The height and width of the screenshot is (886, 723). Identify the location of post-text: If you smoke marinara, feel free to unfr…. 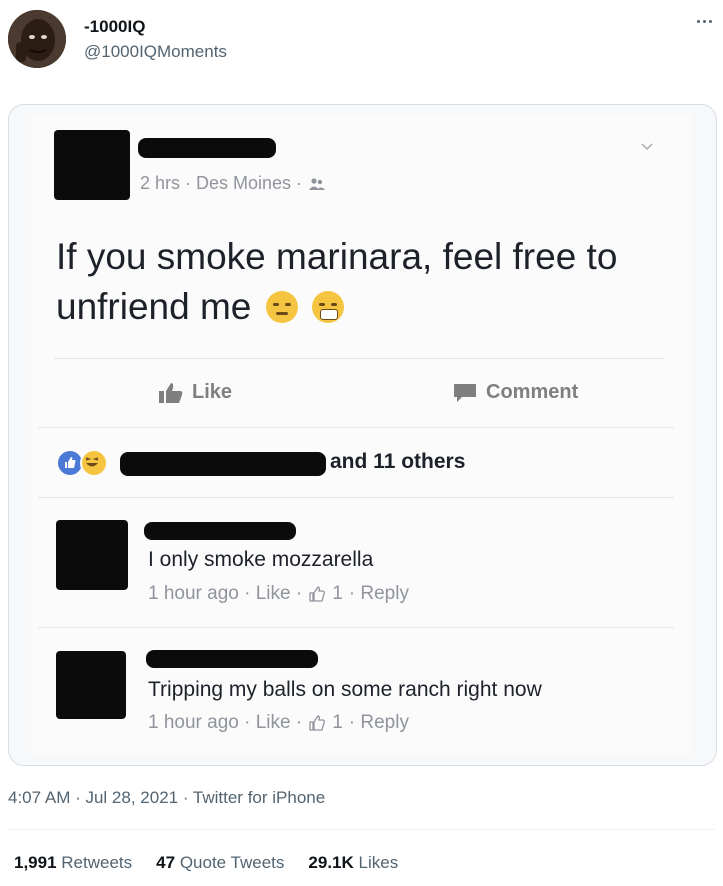
(366, 282).